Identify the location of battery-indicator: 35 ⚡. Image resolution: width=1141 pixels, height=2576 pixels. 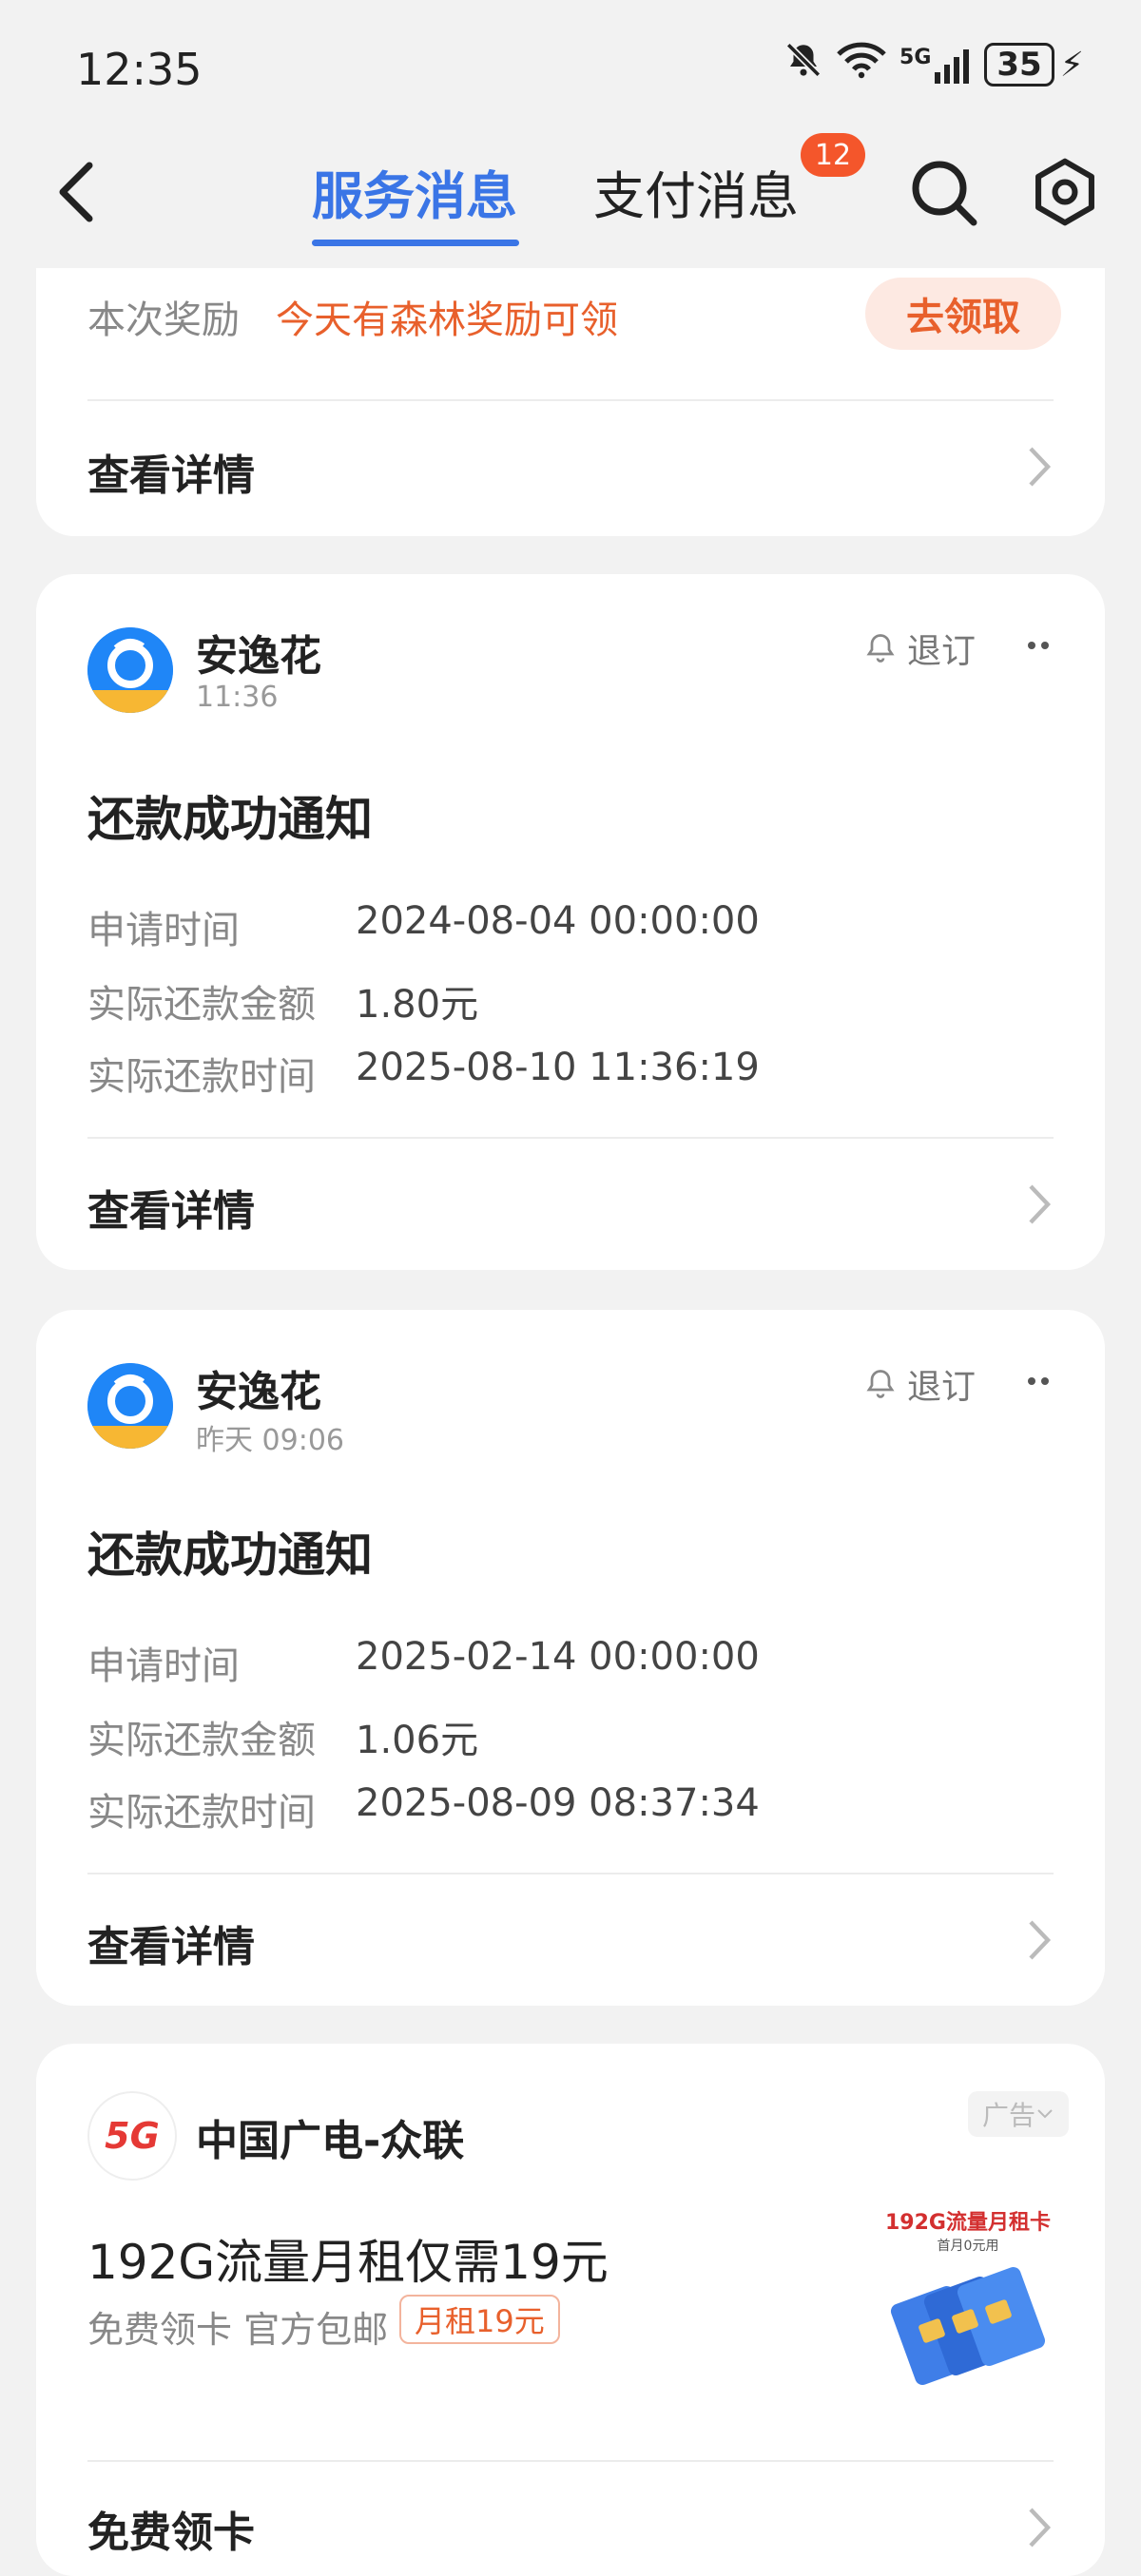
(1034, 65).